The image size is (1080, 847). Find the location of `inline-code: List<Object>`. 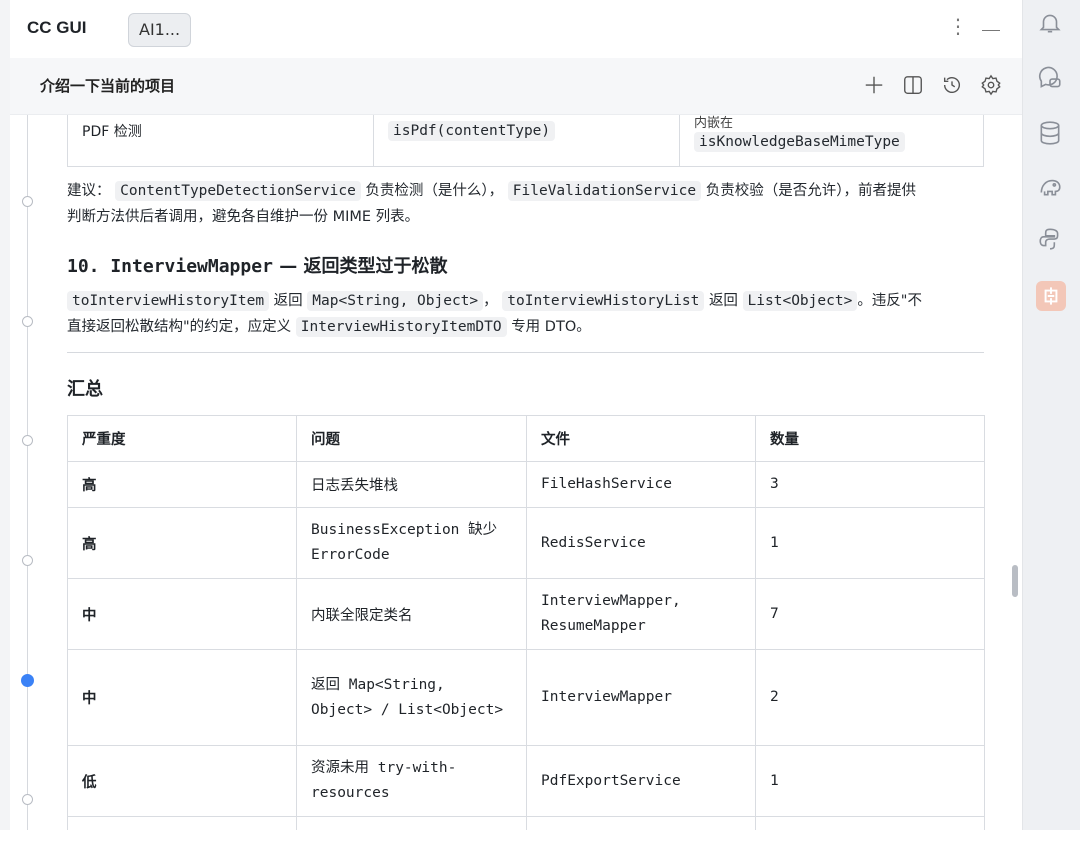

inline-code: List<Object> is located at coordinates (800, 301).